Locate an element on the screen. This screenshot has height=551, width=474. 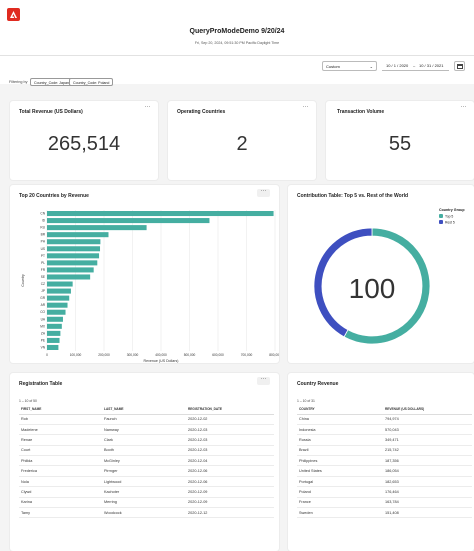
x-axis-title: Revenue (US Dollars) is located at coordinates (161, 361).